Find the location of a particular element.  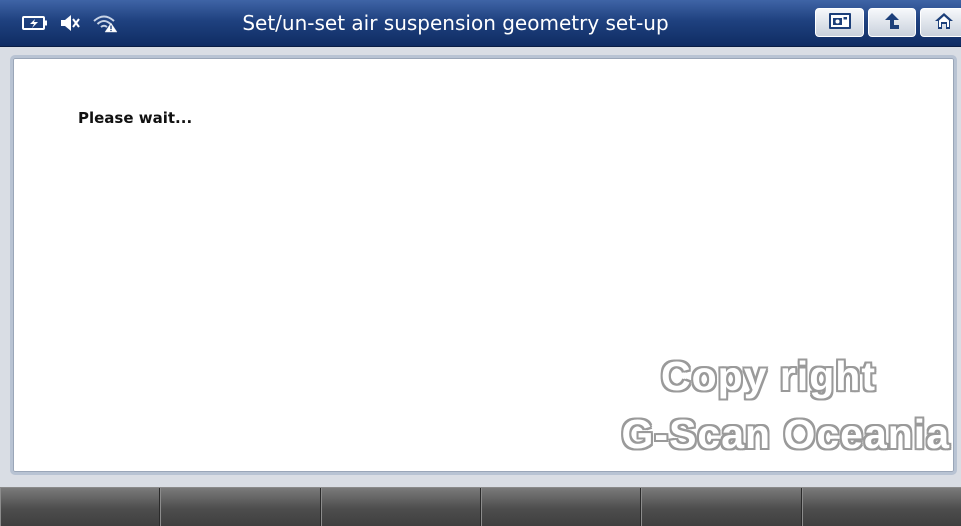

screen-capture-button is located at coordinates (839, 22).